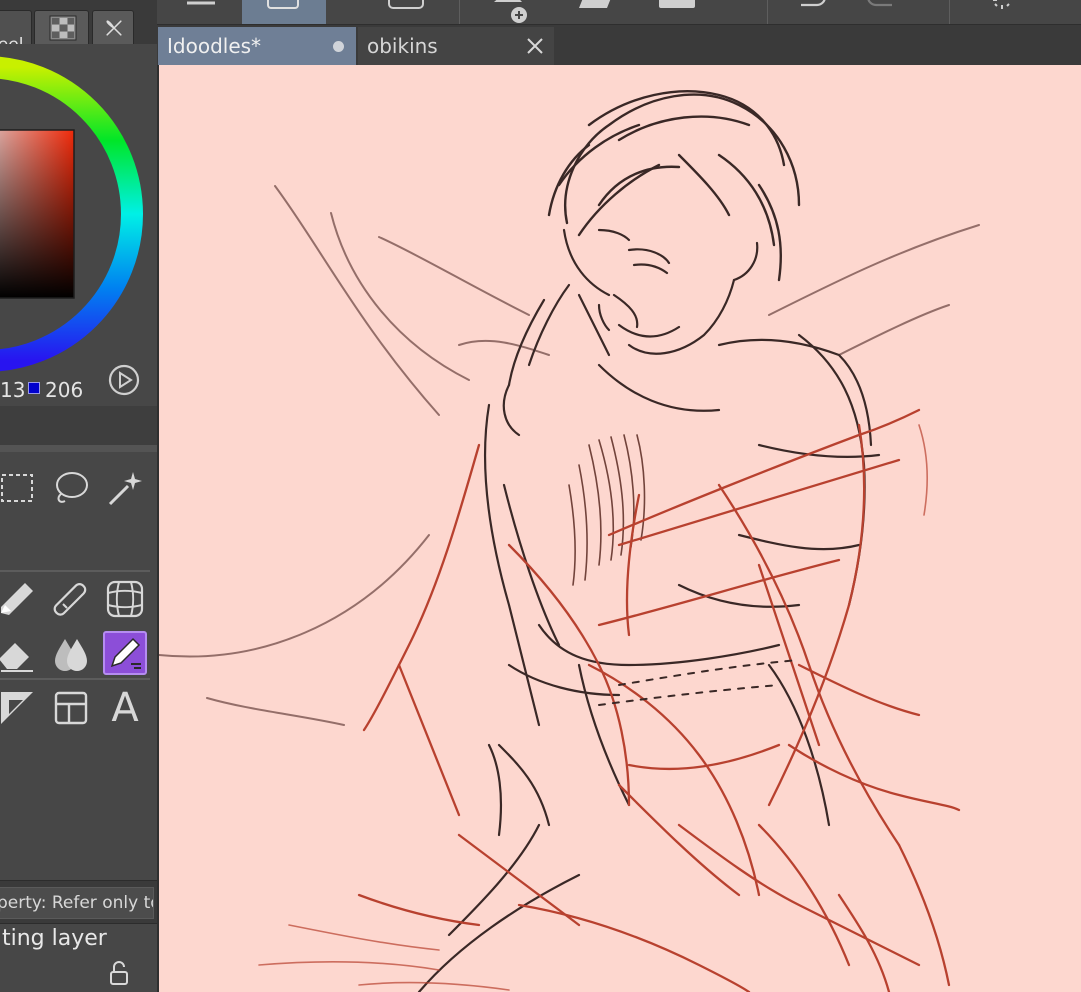 Image resolution: width=1081 pixels, height=992 pixels. What do you see at coordinates (64, 390) in the screenshot?
I see `color-readout-blue: 206` at bounding box center [64, 390].